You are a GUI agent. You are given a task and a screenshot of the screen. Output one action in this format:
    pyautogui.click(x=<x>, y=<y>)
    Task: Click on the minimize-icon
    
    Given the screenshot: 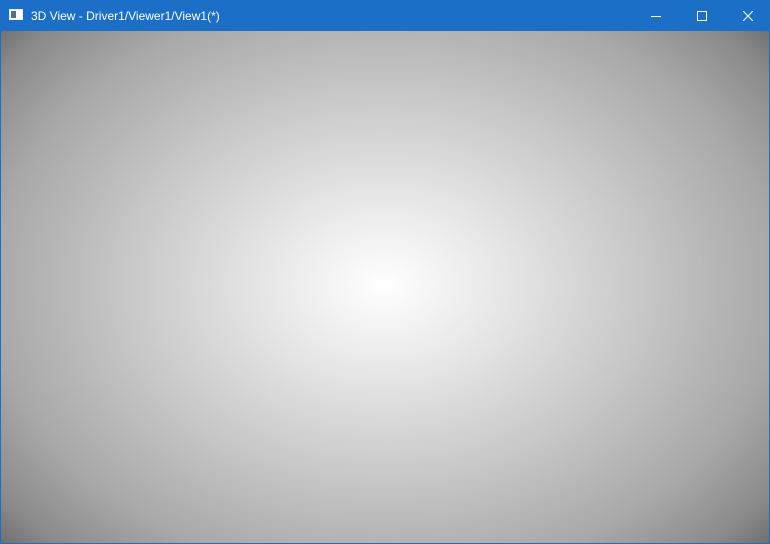 What is the action you would take?
    pyautogui.click(x=656, y=16)
    